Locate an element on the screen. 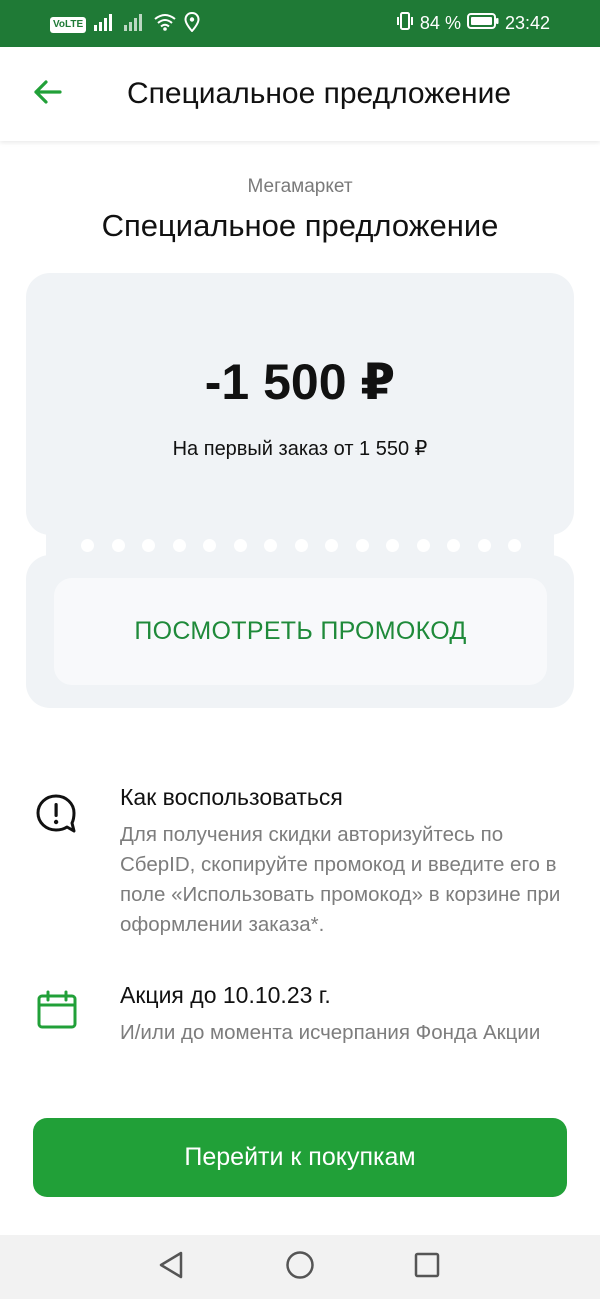 The width and height of the screenshot is (600, 1299). system-nav-bar is located at coordinates (300, 1267).